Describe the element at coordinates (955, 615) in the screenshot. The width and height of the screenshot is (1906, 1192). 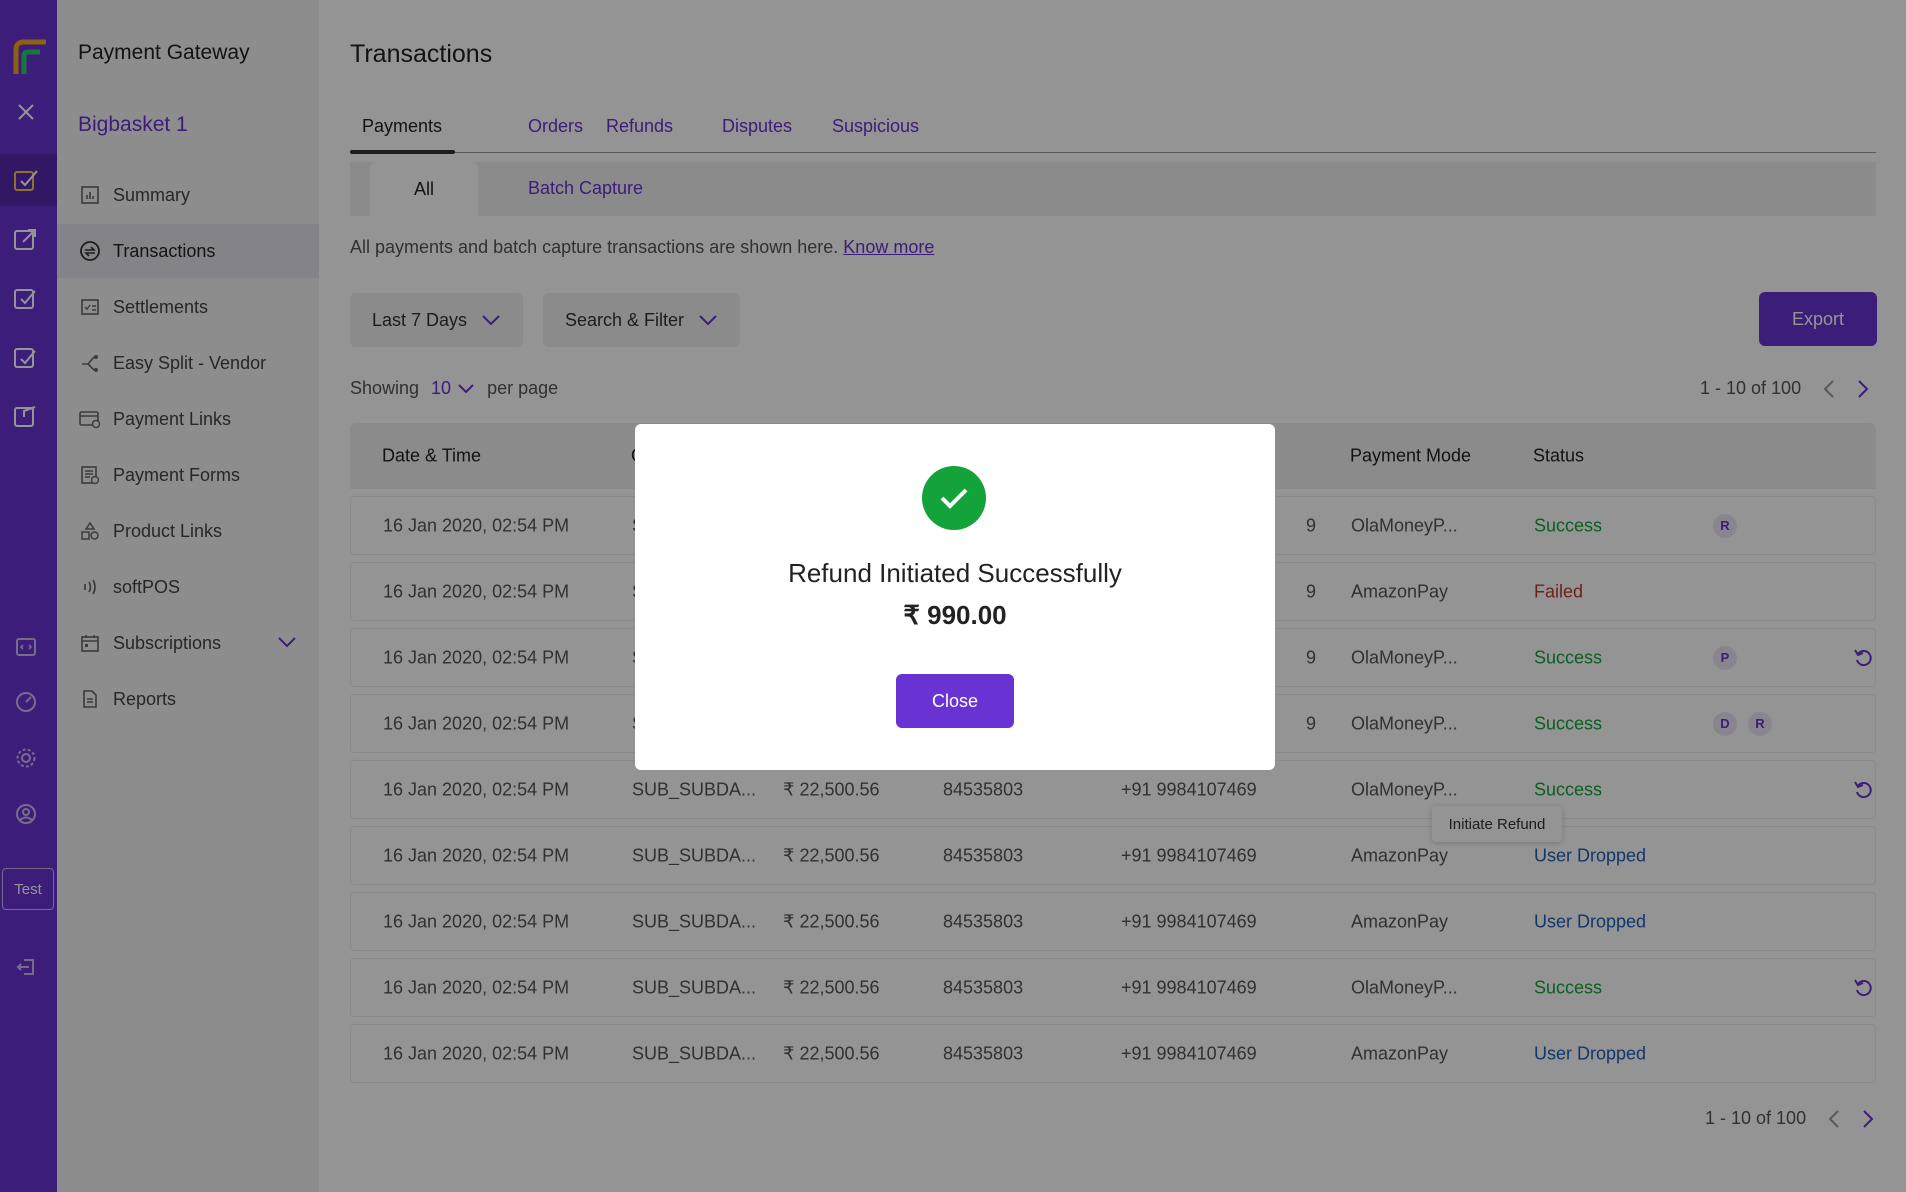
I see `modal-amount: ₹ 990.00` at that location.